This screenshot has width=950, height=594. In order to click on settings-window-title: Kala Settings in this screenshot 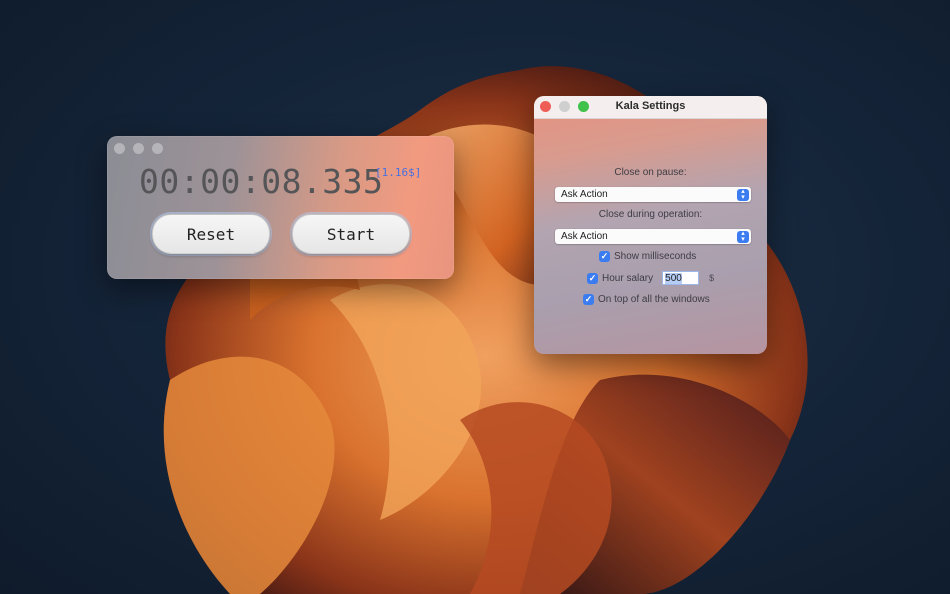, I will do `click(650, 106)`.